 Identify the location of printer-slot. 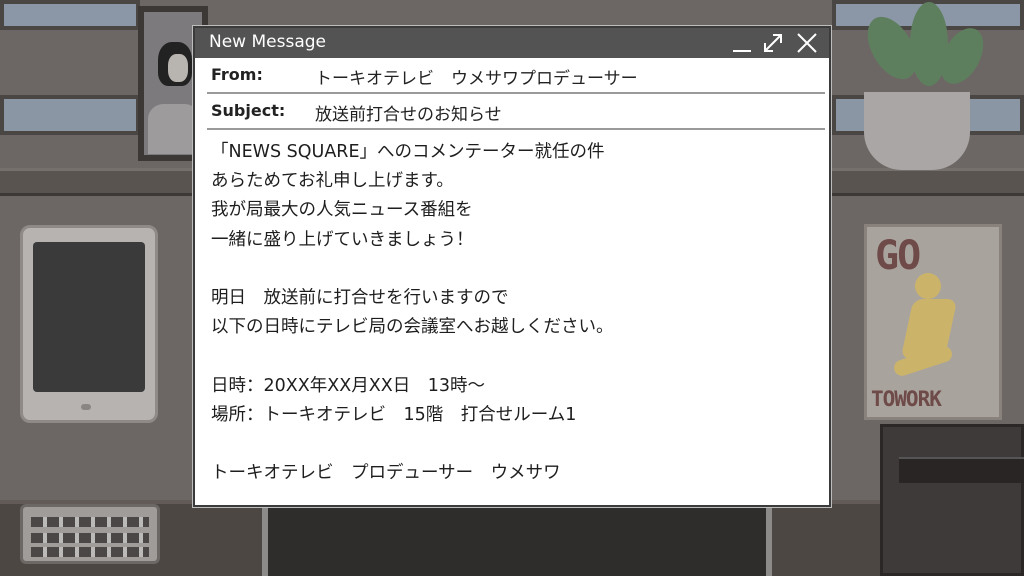
(961, 470).